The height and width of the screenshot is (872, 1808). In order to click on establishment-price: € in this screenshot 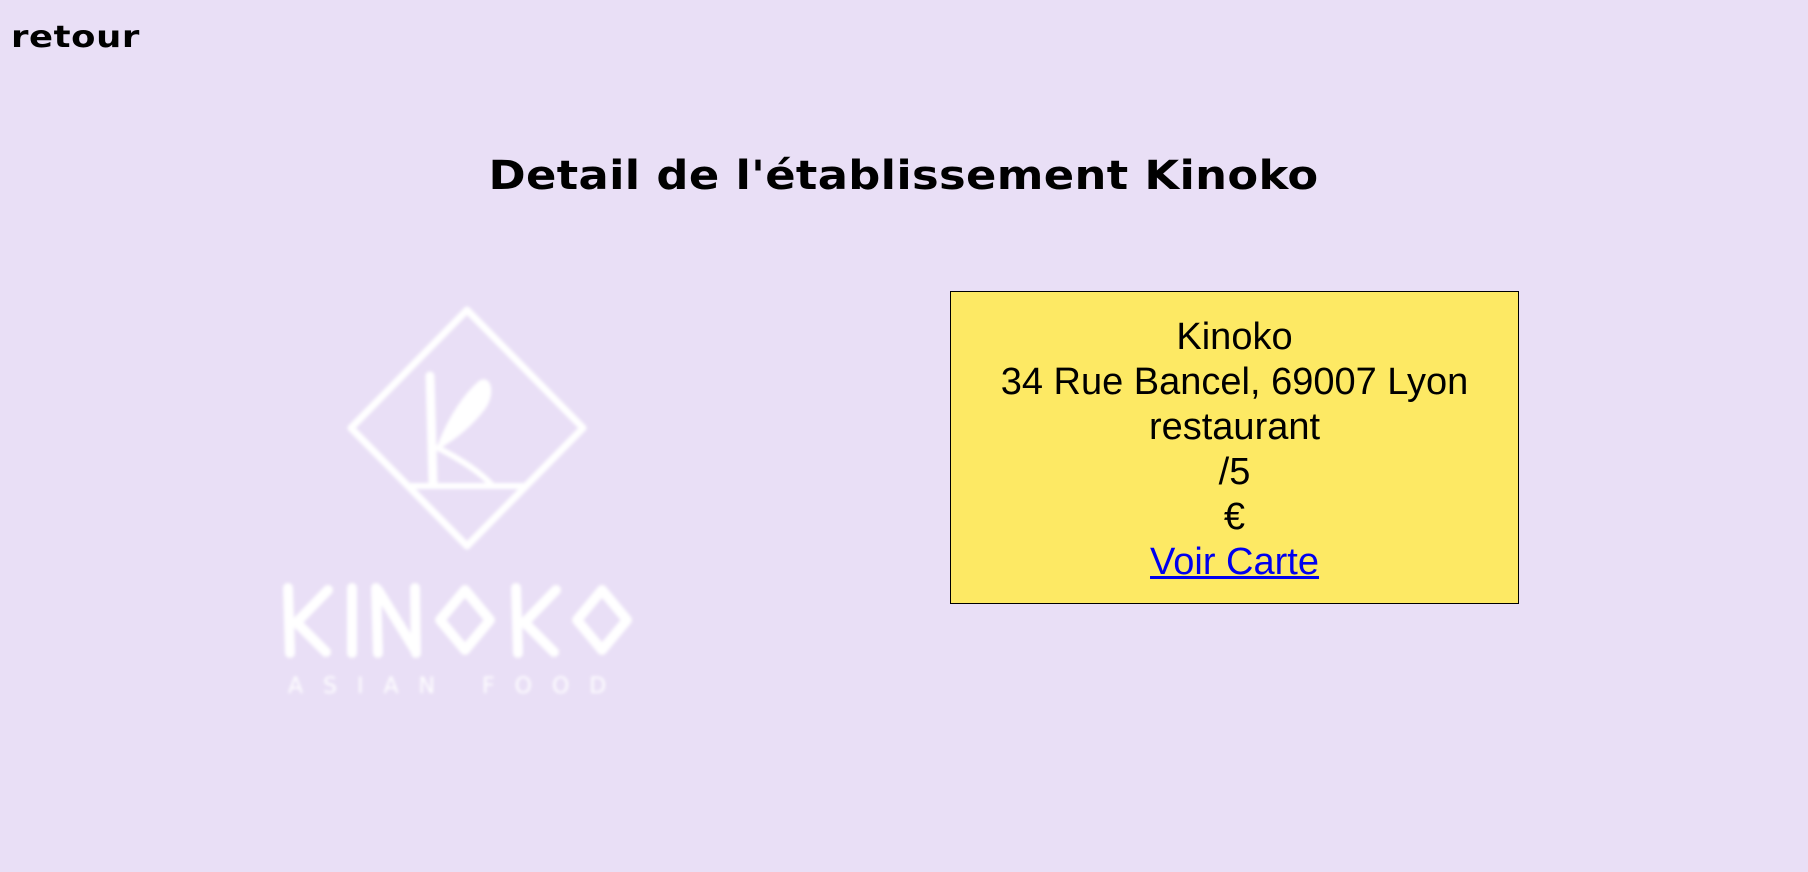, I will do `click(1234, 517)`.